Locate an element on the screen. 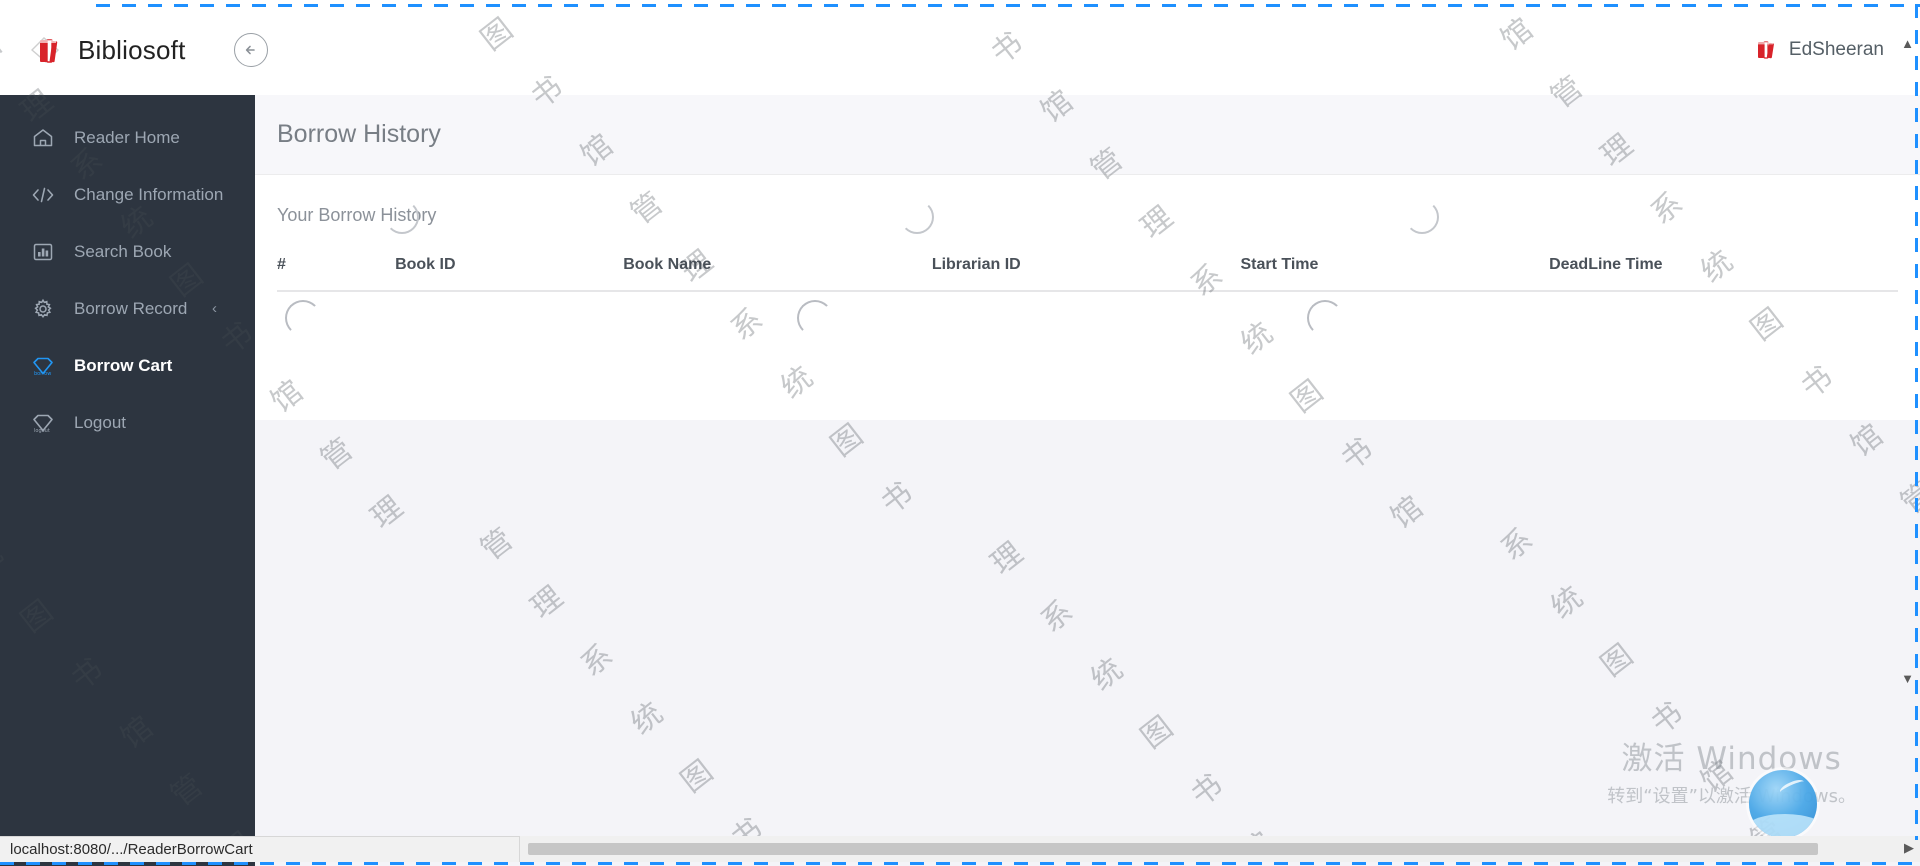 The width and height of the screenshot is (1920, 866). focus-outline-bottom is located at coordinates (960, 863).